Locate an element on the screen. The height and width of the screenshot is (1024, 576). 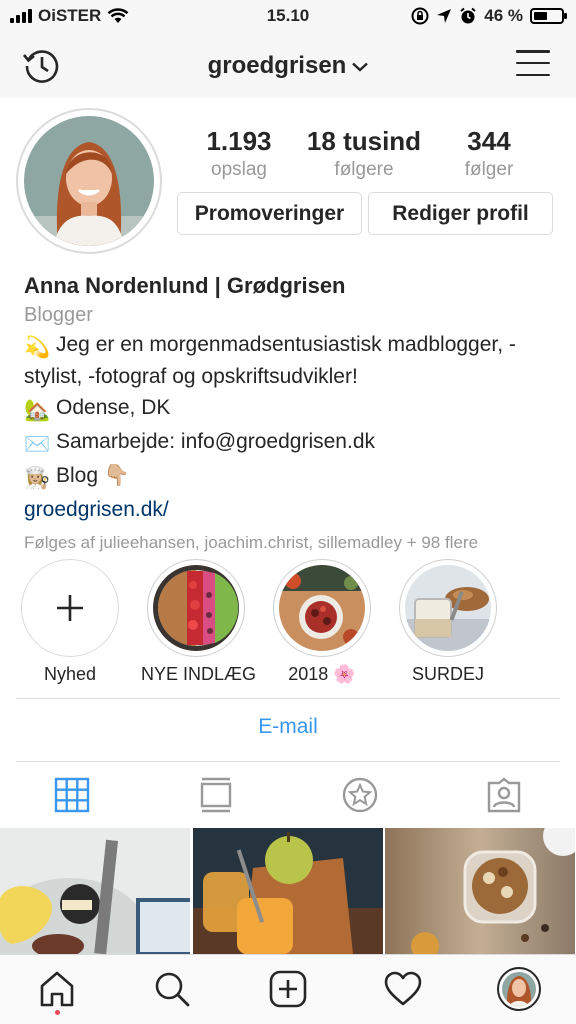
stat-posts: 1.193 opslag is located at coordinates (239, 153).